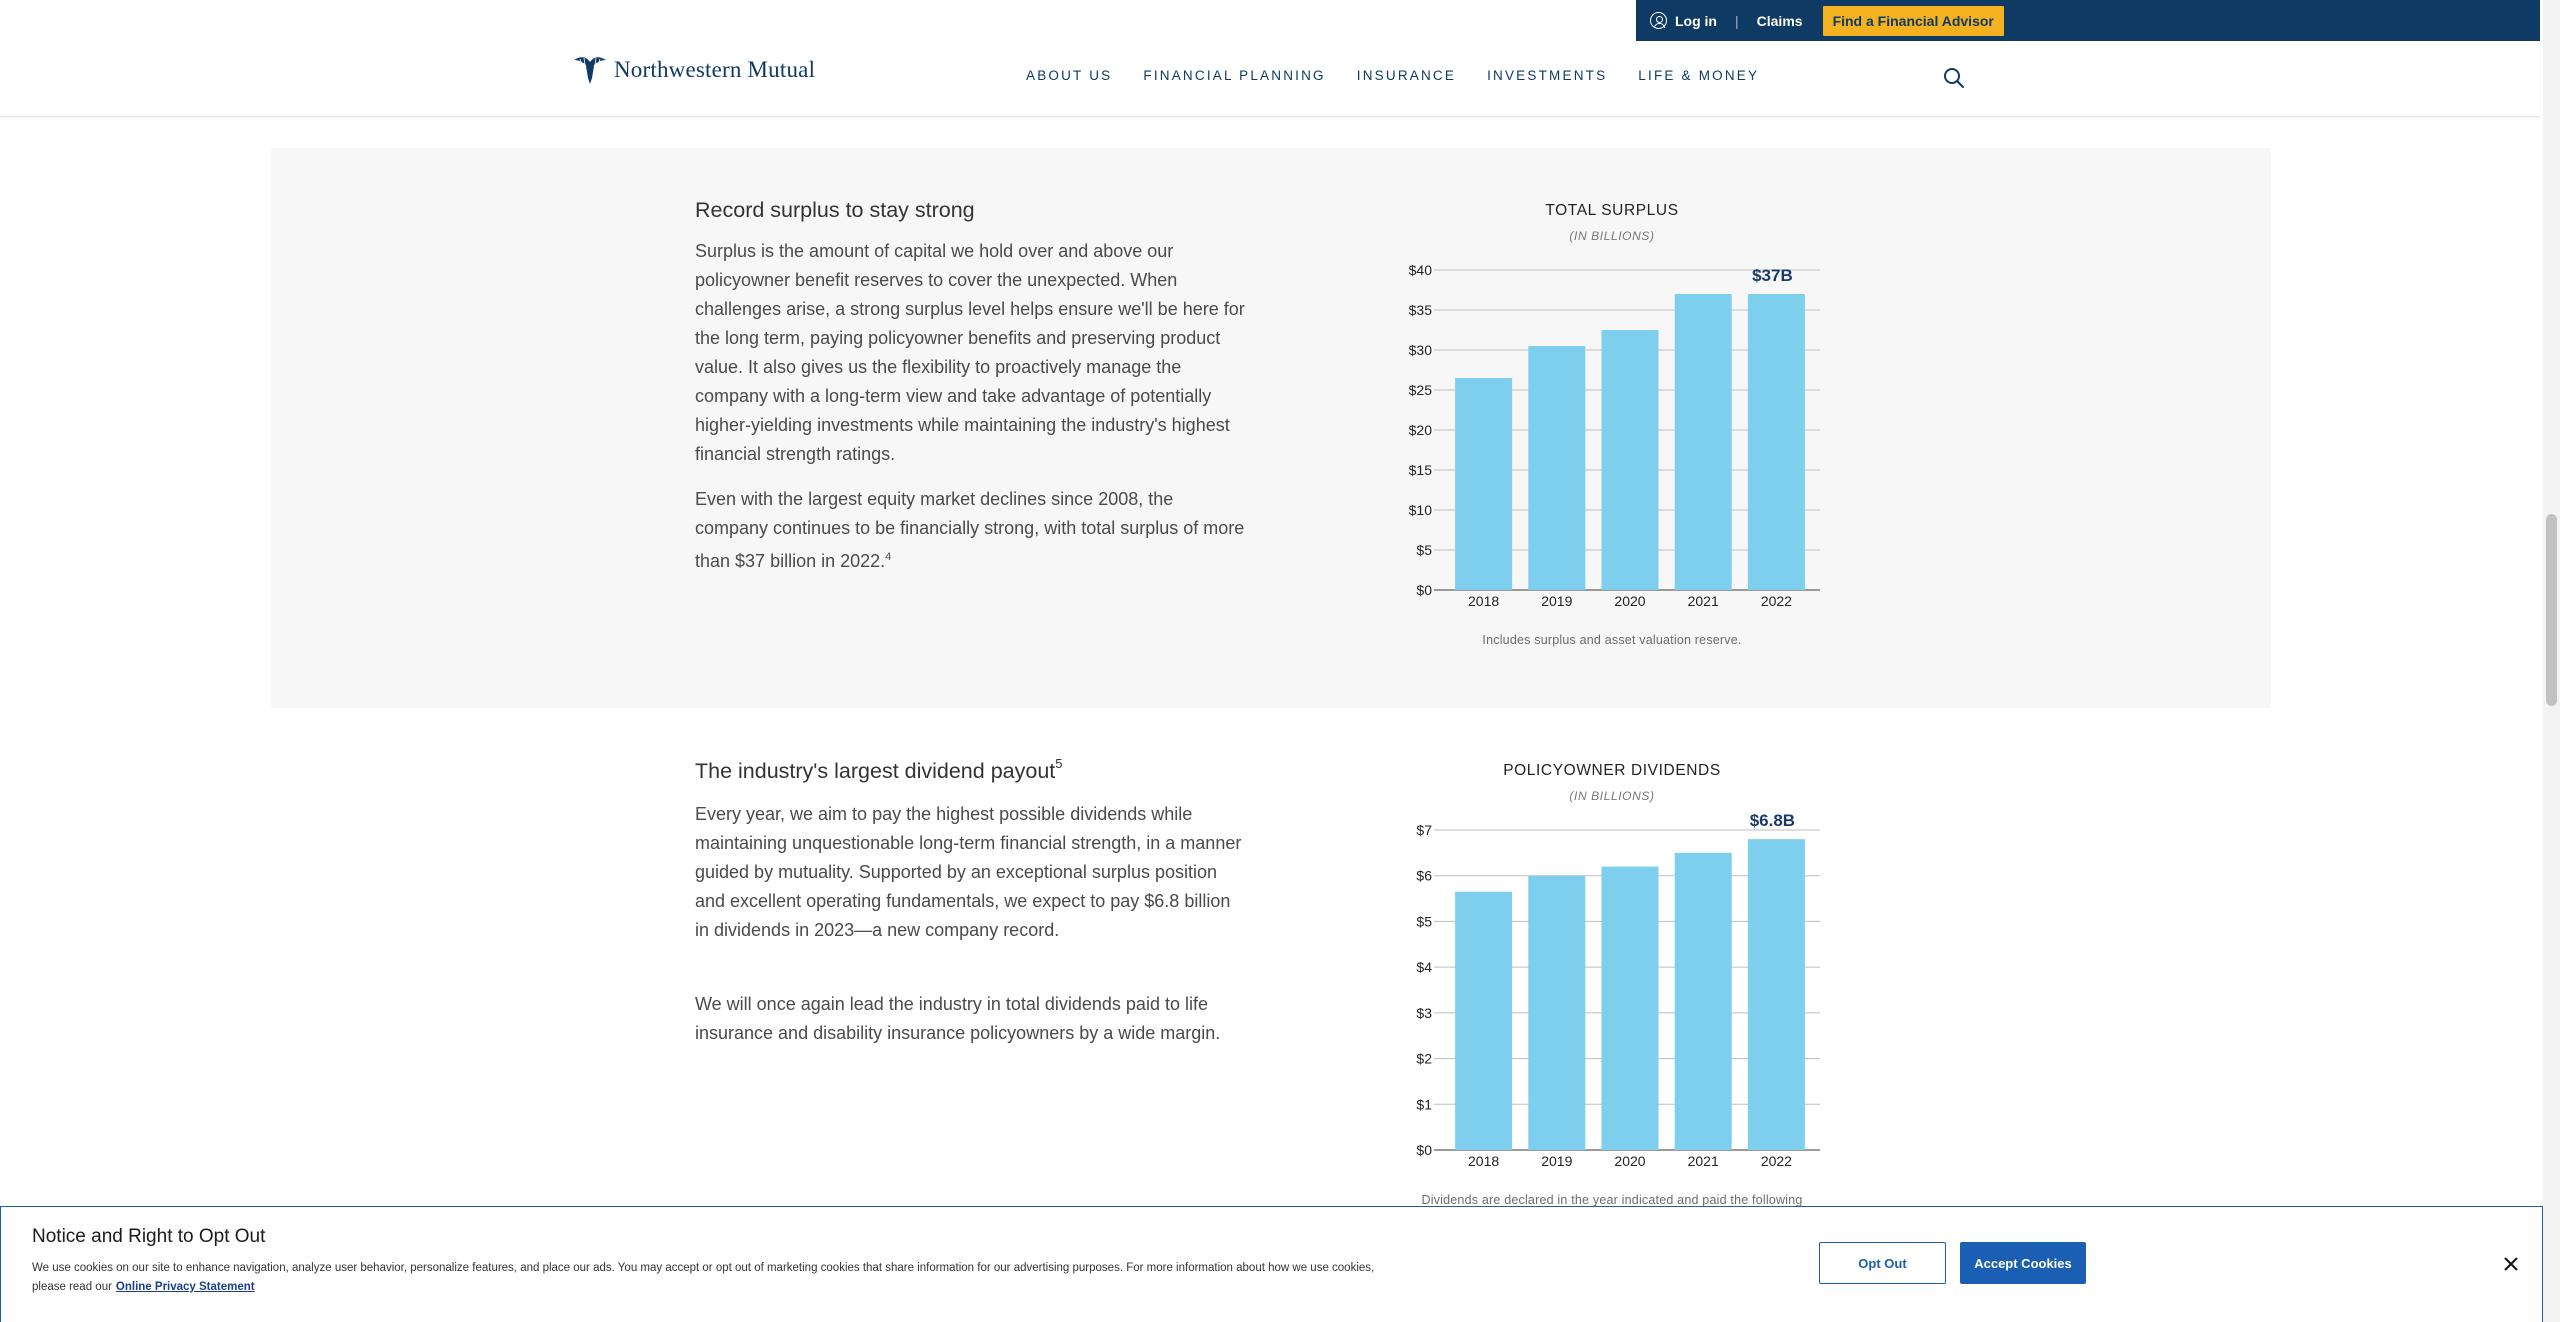  Describe the element at coordinates (1421, 430) in the screenshot. I see `chart-y-tick-label: $20` at that location.